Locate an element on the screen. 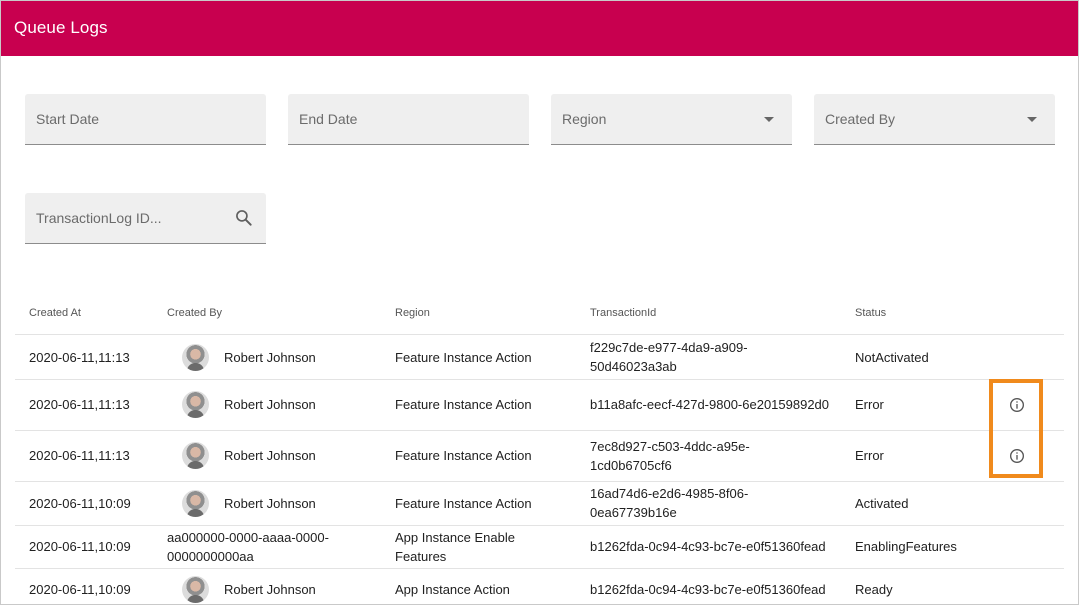 This screenshot has height=605, width=1079. region-placeholder: Region is located at coordinates (584, 119).